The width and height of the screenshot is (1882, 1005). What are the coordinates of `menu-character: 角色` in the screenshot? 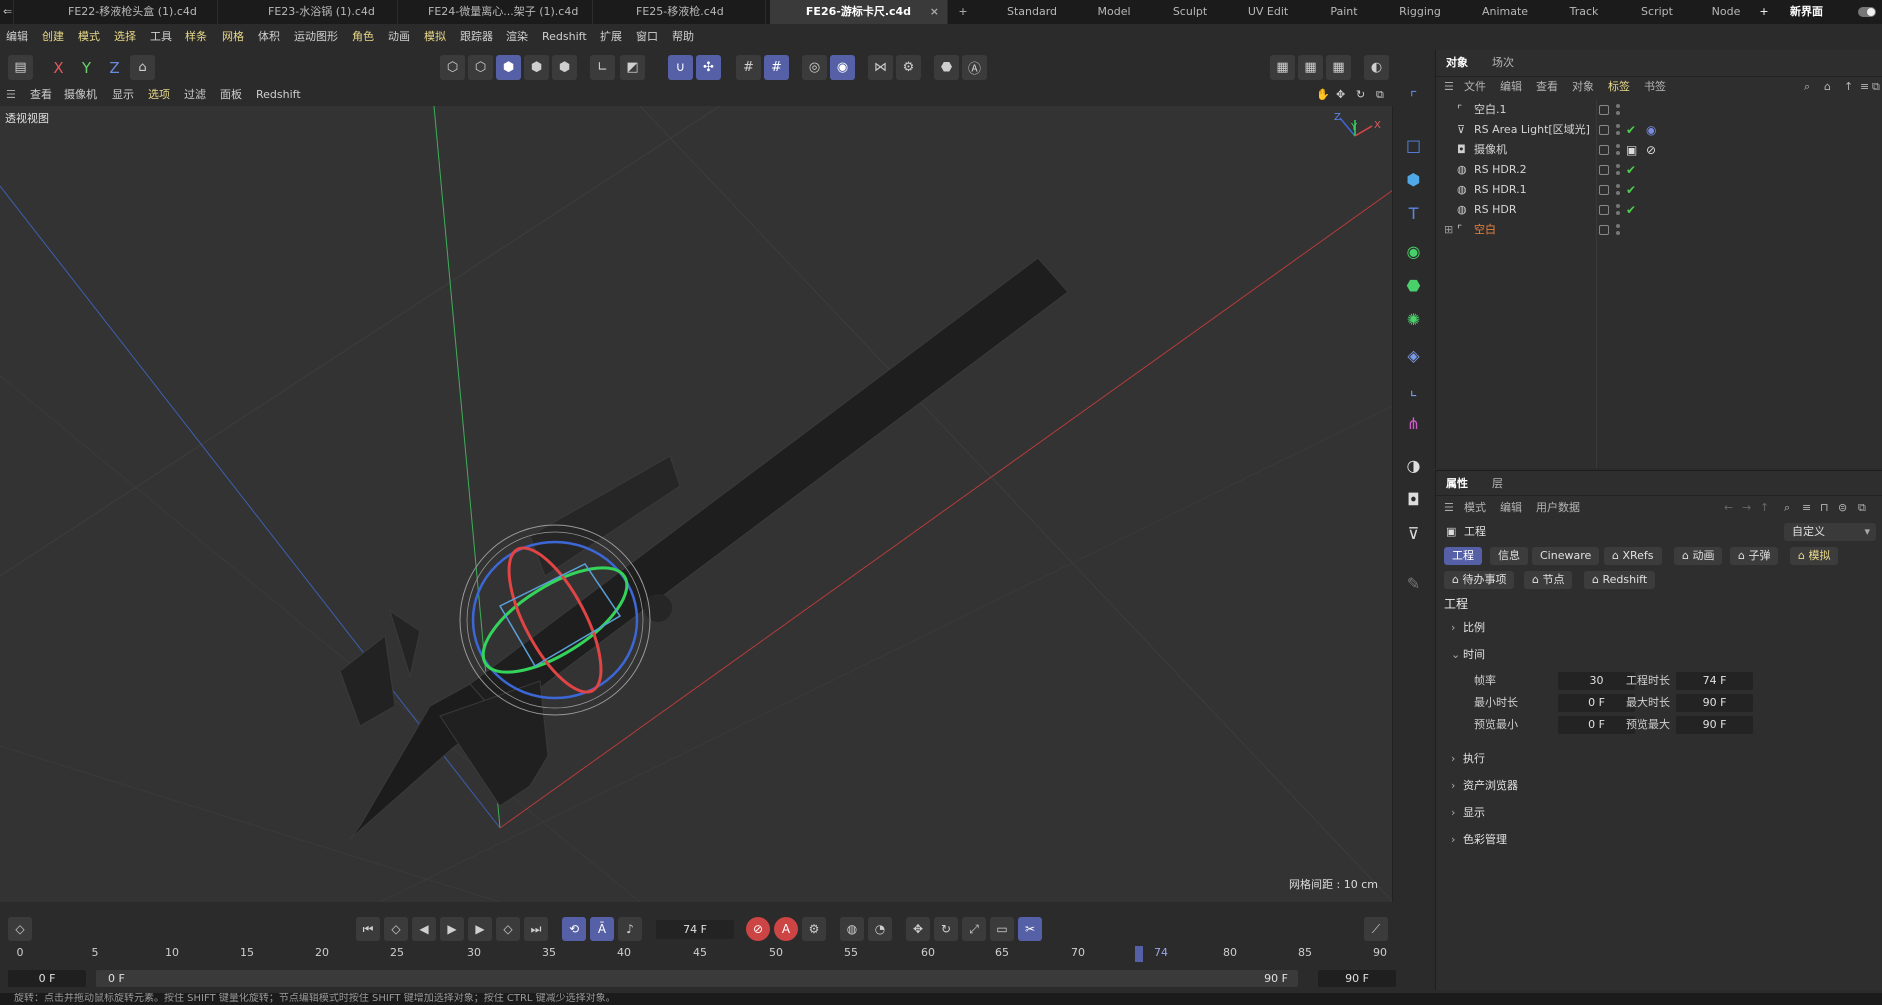 It's located at (363, 37).